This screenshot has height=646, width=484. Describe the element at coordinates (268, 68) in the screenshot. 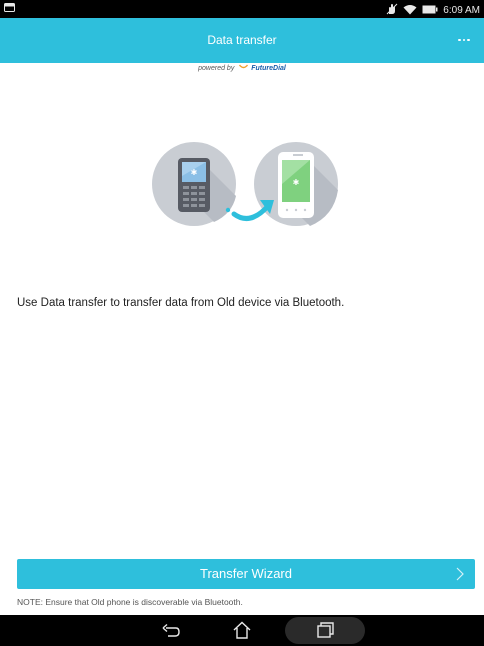

I see `powered-by-brand: FutureDial` at that location.